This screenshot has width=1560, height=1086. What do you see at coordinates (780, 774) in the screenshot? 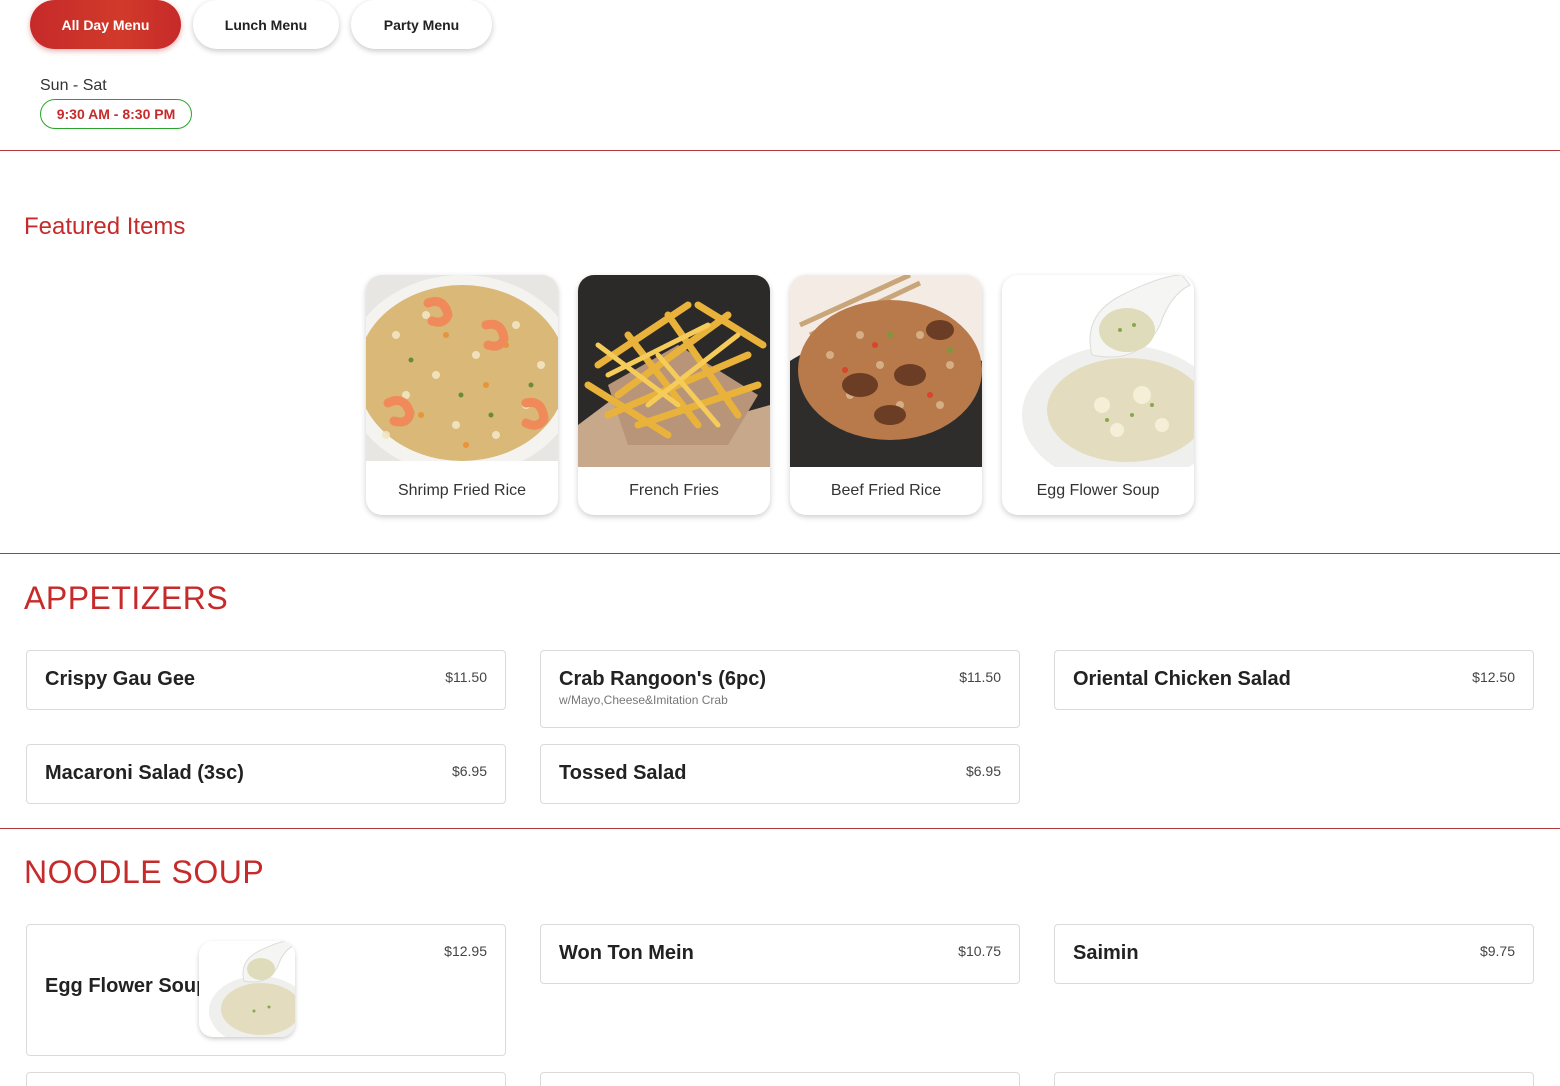
I see `menu-item-tossed-salad: Tossed Salad $6.95` at bounding box center [780, 774].